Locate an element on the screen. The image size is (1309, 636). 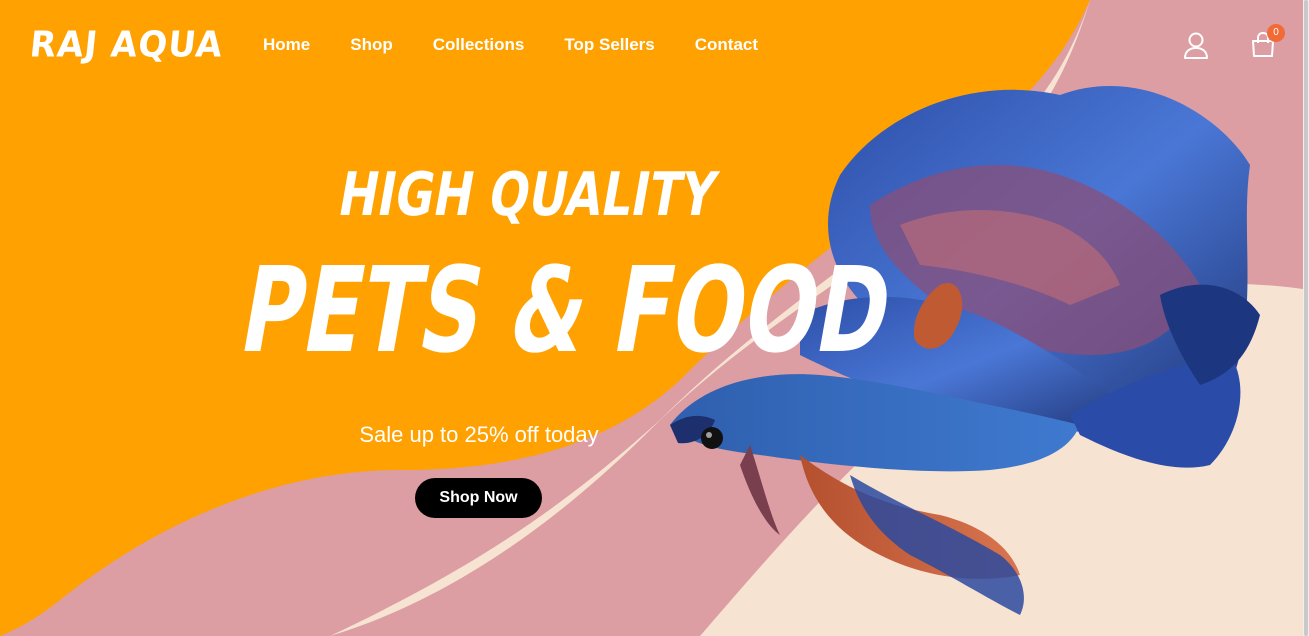
site-logo: RAJ AQUA is located at coordinates (127, 45).